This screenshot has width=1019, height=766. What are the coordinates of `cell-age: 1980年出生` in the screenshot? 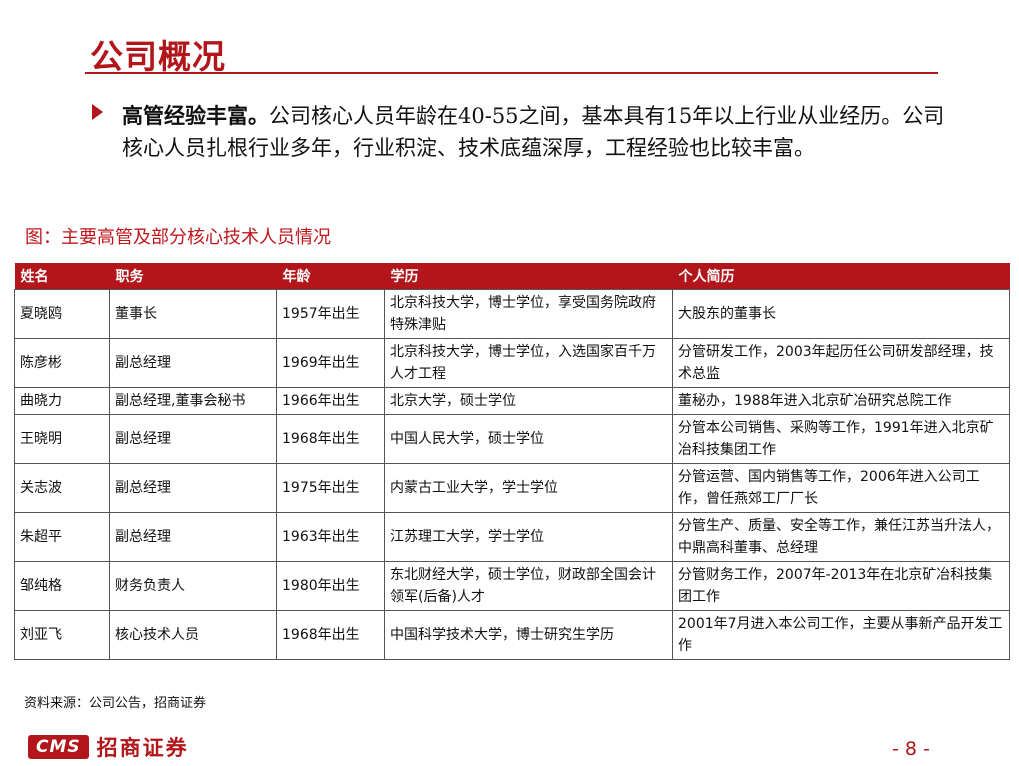 It's located at (330, 586).